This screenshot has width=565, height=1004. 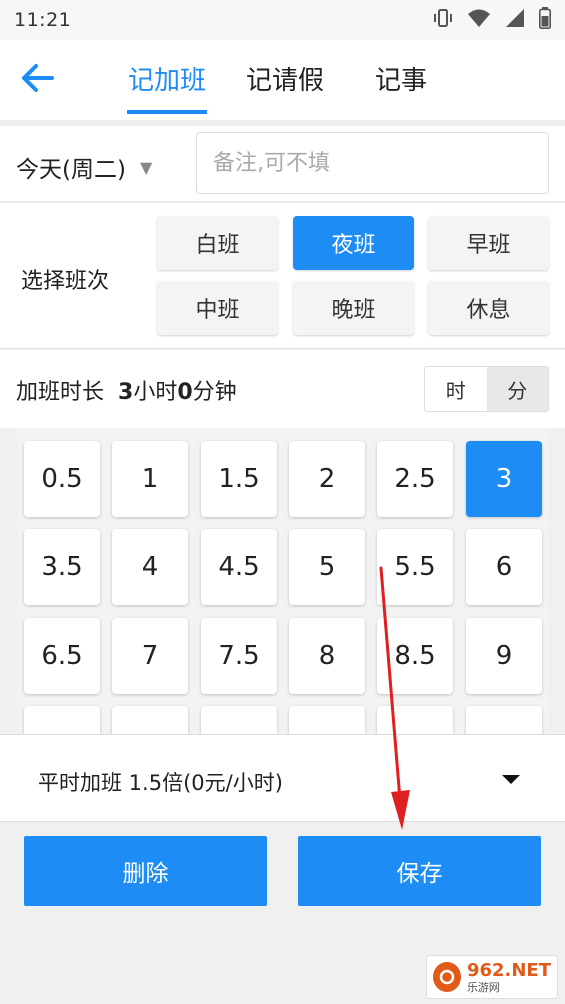 What do you see at coordinates (239, 656) in the screenshot?
I see `hour-option: 7.5` at bounding box center [239, 656].